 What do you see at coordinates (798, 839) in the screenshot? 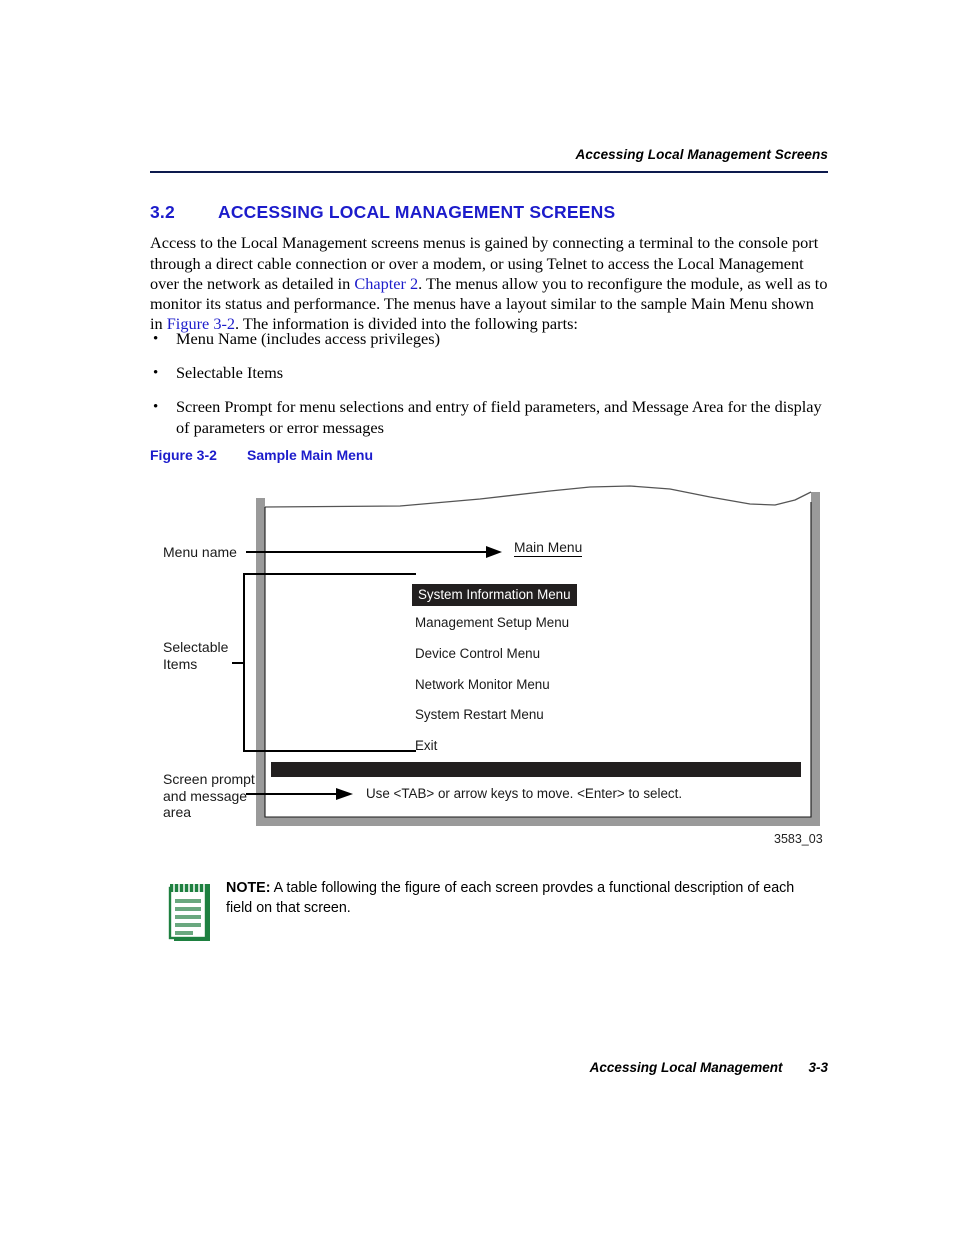
I see `figure-id-label: 3583_03` at bounding box center [798, 839].